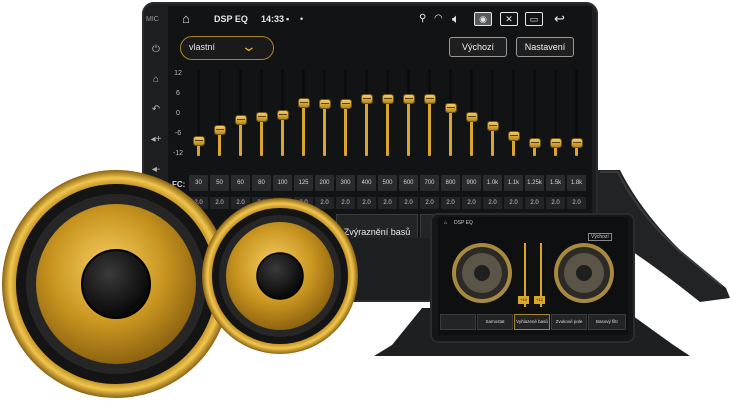  Describe the element at coordinates (445, 223) in the screenshot. I see `mini-home-icon: ⌂` at that location.